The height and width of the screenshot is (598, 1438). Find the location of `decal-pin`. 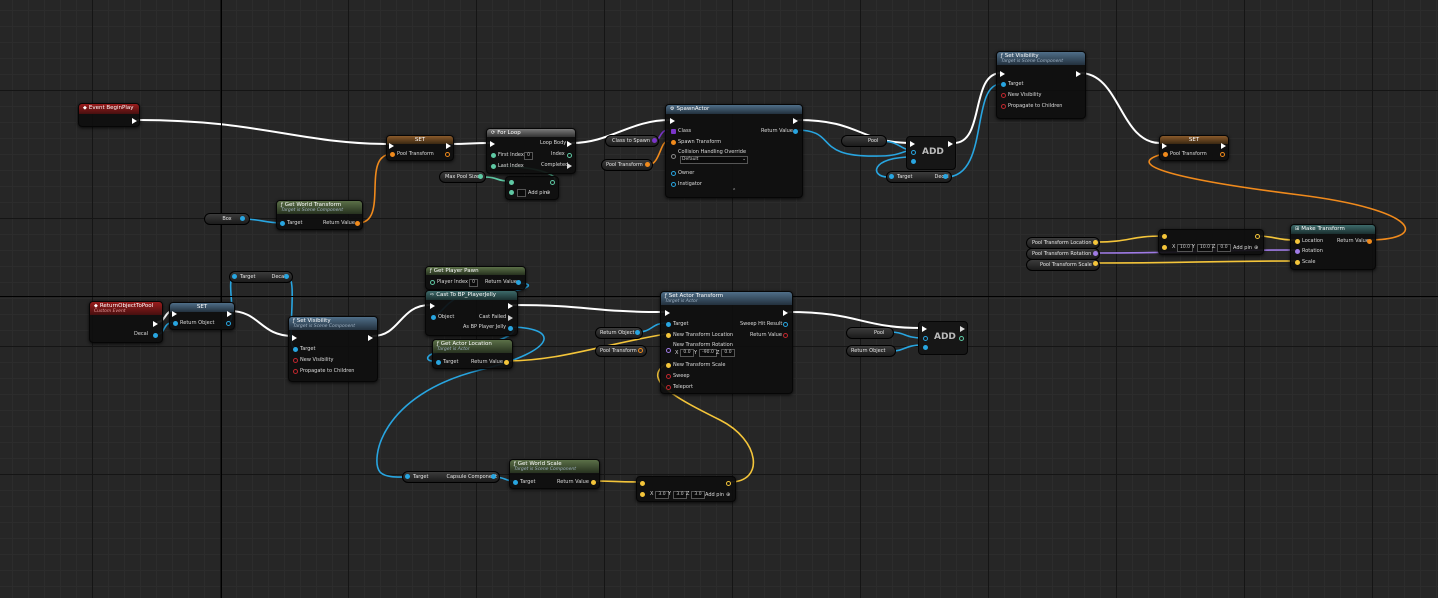

decal-pin is located at coordinates (945, 176).